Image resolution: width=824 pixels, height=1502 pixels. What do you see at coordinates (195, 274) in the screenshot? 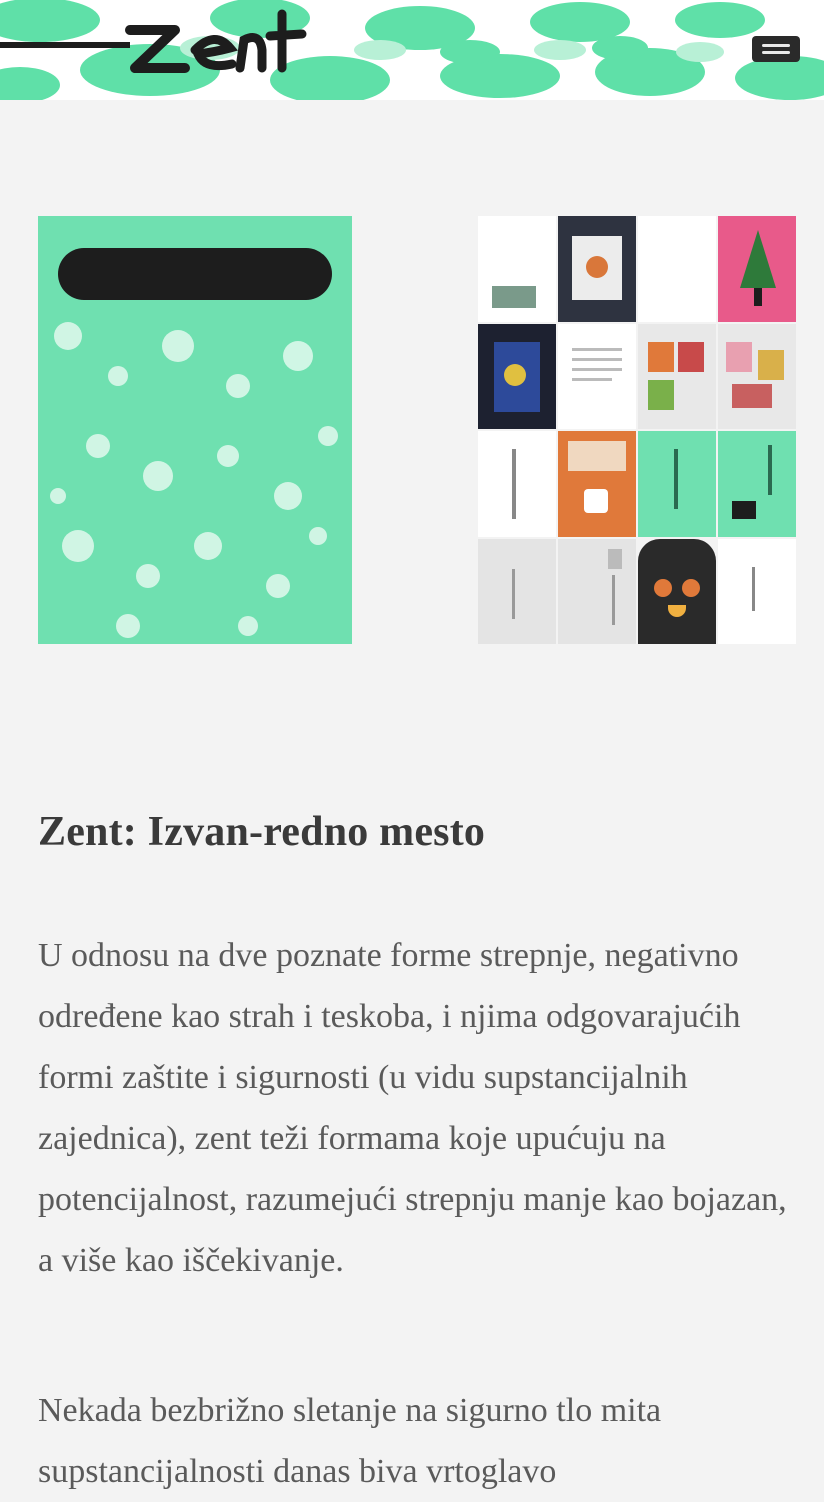
I see `cover-title-brushstroke` at bounding box center [195, 274].